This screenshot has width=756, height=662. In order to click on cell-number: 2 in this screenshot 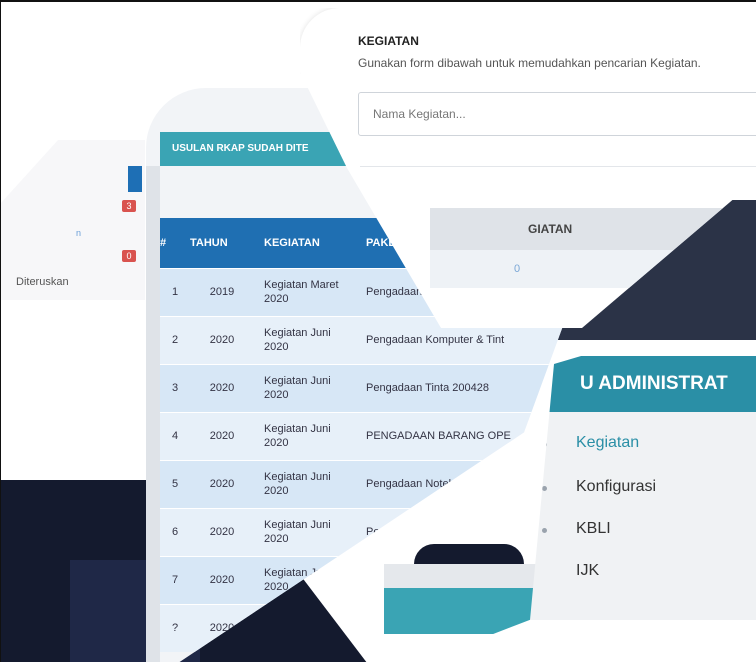, I will do `click(175, 339)`.